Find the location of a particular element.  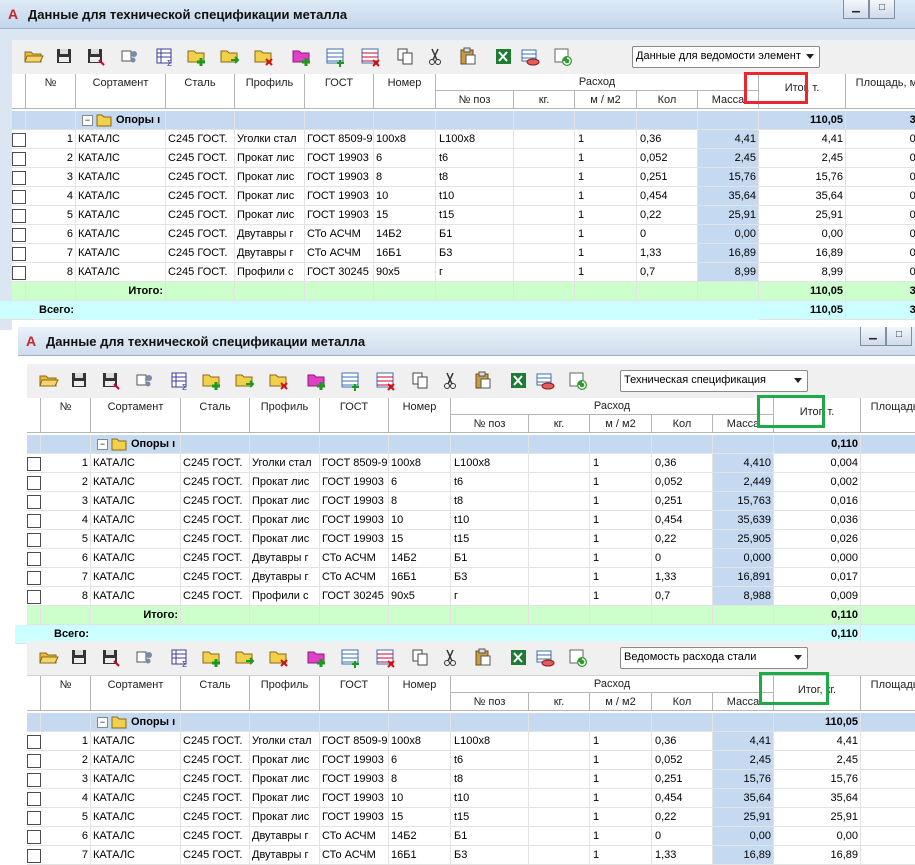

col-header-profil: Профиль is located at coordinates (285, 415).